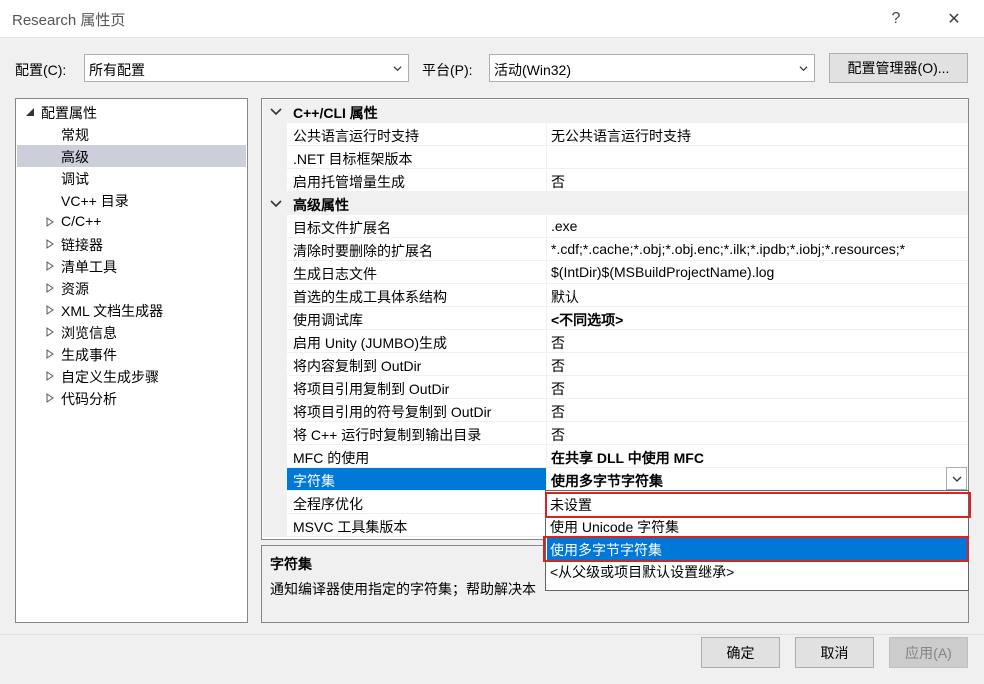 This screenshot has width=984, height=684. Describe the element at coordinates (81, 221) in the screenshot. I see `tree-item-label: C/C++` at that location.